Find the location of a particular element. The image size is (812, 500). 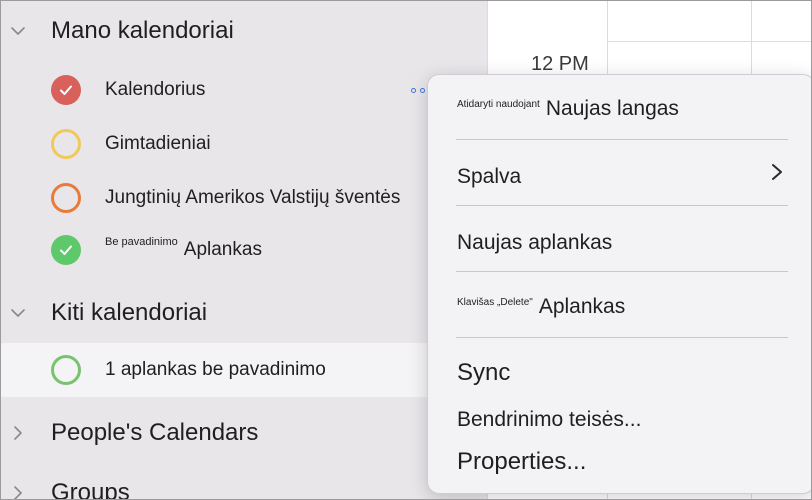

section-groups: Groups is located at coordinates (244, 486).